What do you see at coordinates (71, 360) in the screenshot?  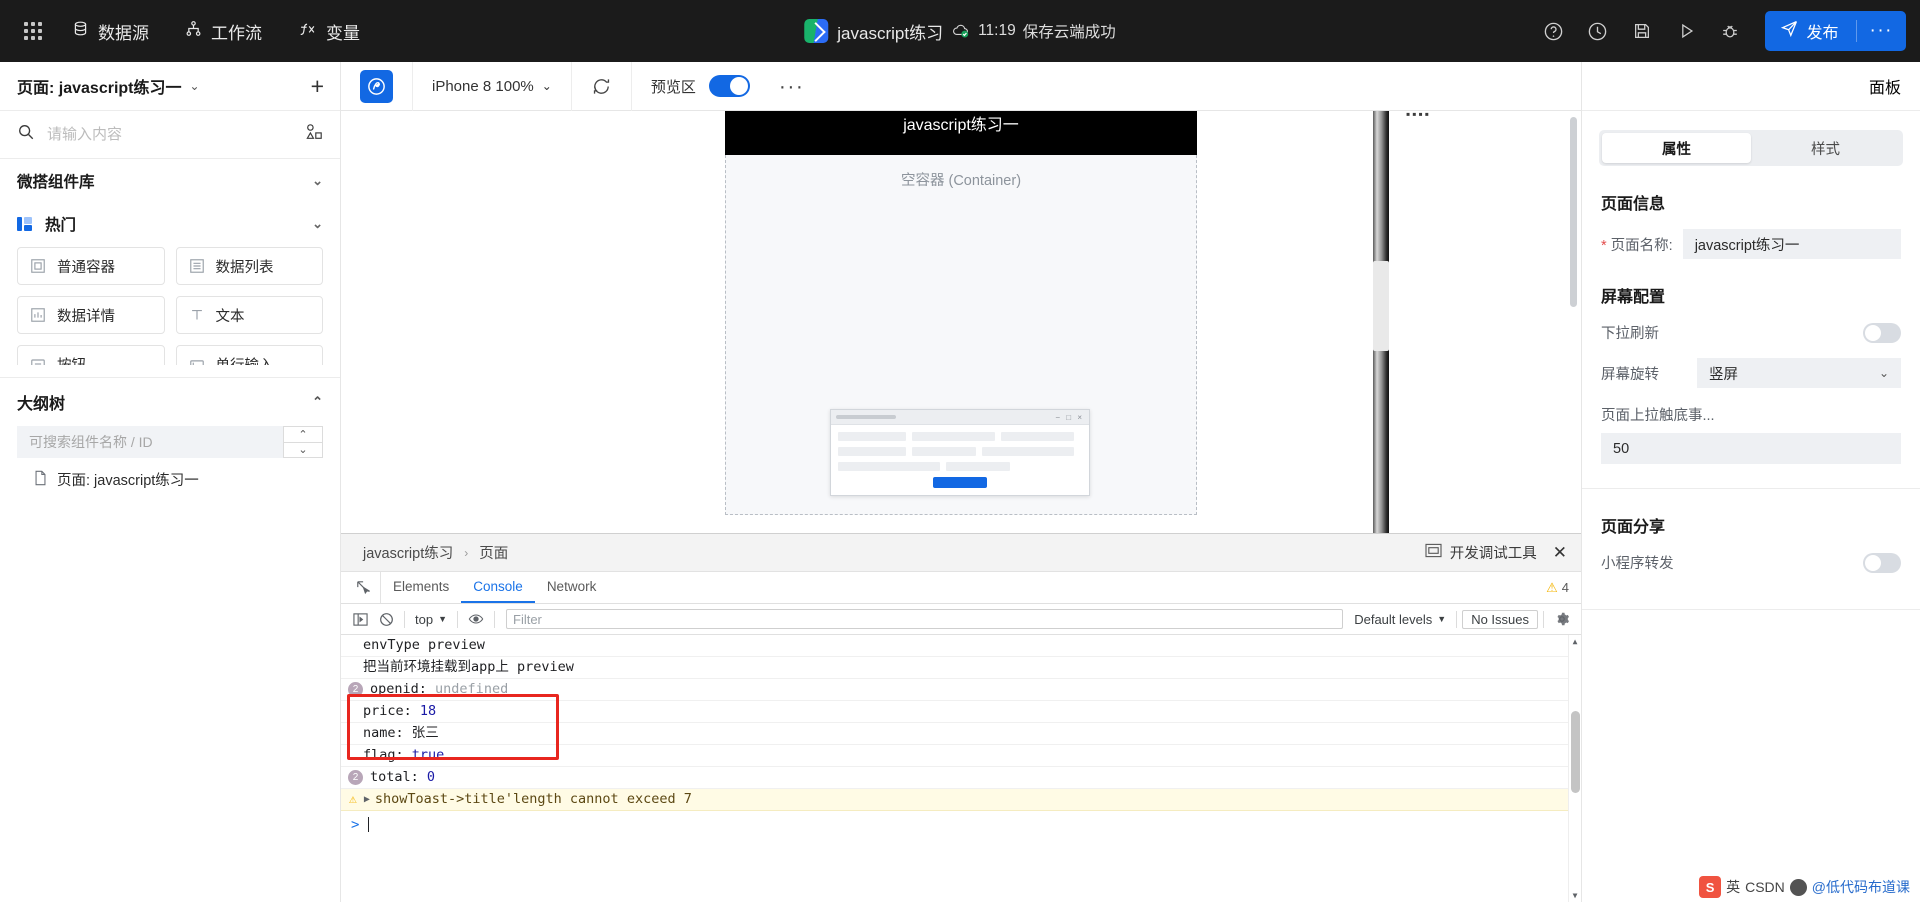 I see `component-label: 按钮` at bounding box center [71, 360].